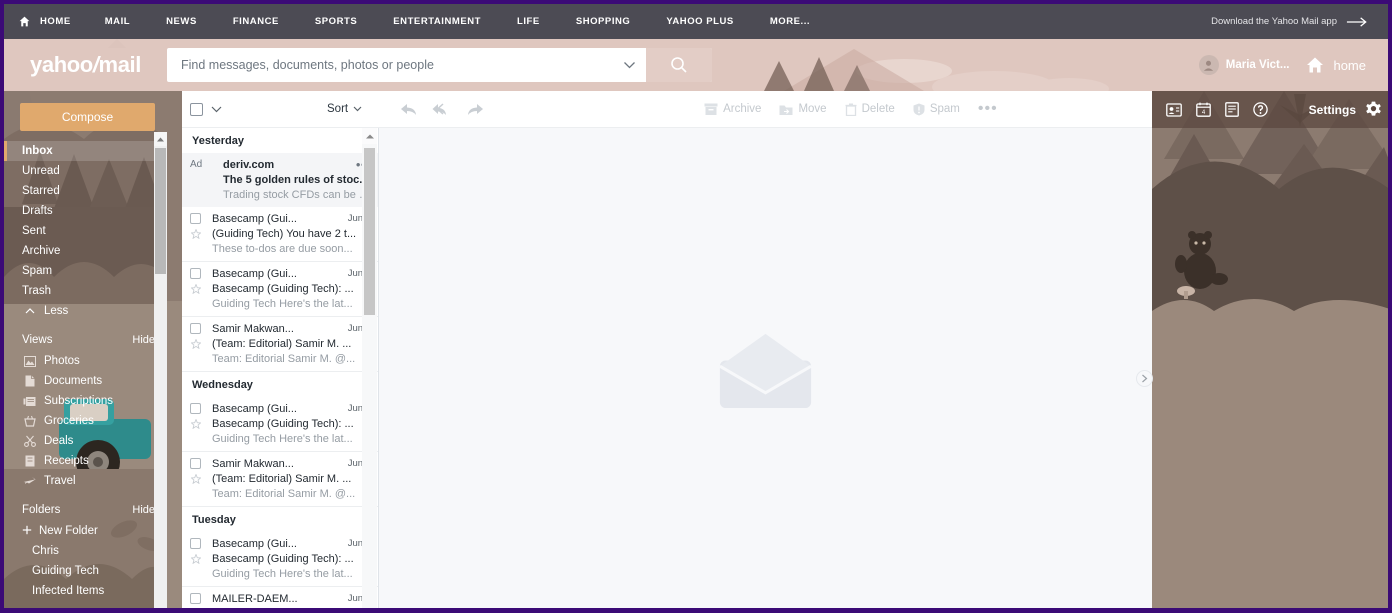 This screenshot has width=1392, height=613. Describe the element at coordinates (1203, 109) in the screenshot. I see `calendar-icon: 4` at that location.